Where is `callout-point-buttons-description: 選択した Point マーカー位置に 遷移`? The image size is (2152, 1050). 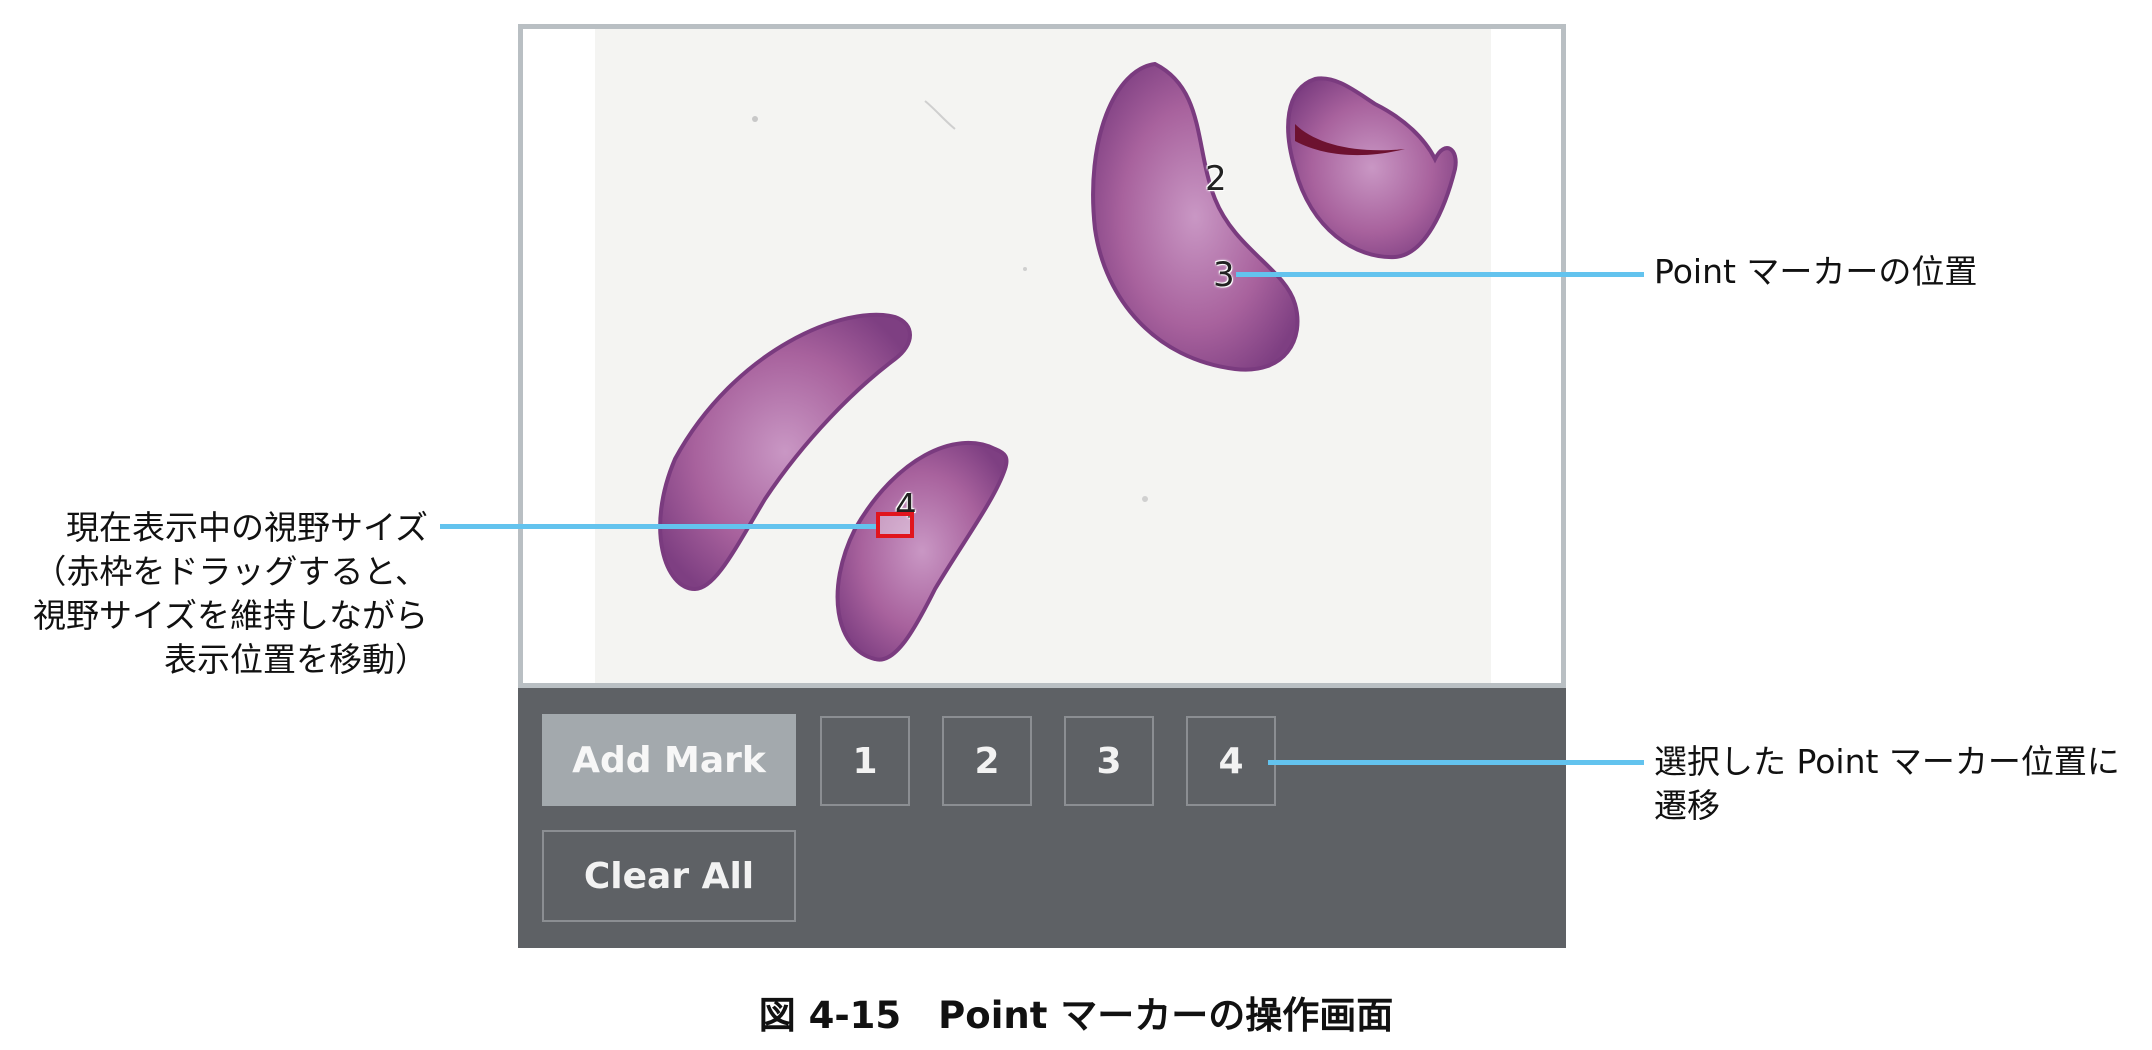
callout-point-buttons-description: 選択した Point マーカー位置に 遷移 is located at coordinates (1899, 784).